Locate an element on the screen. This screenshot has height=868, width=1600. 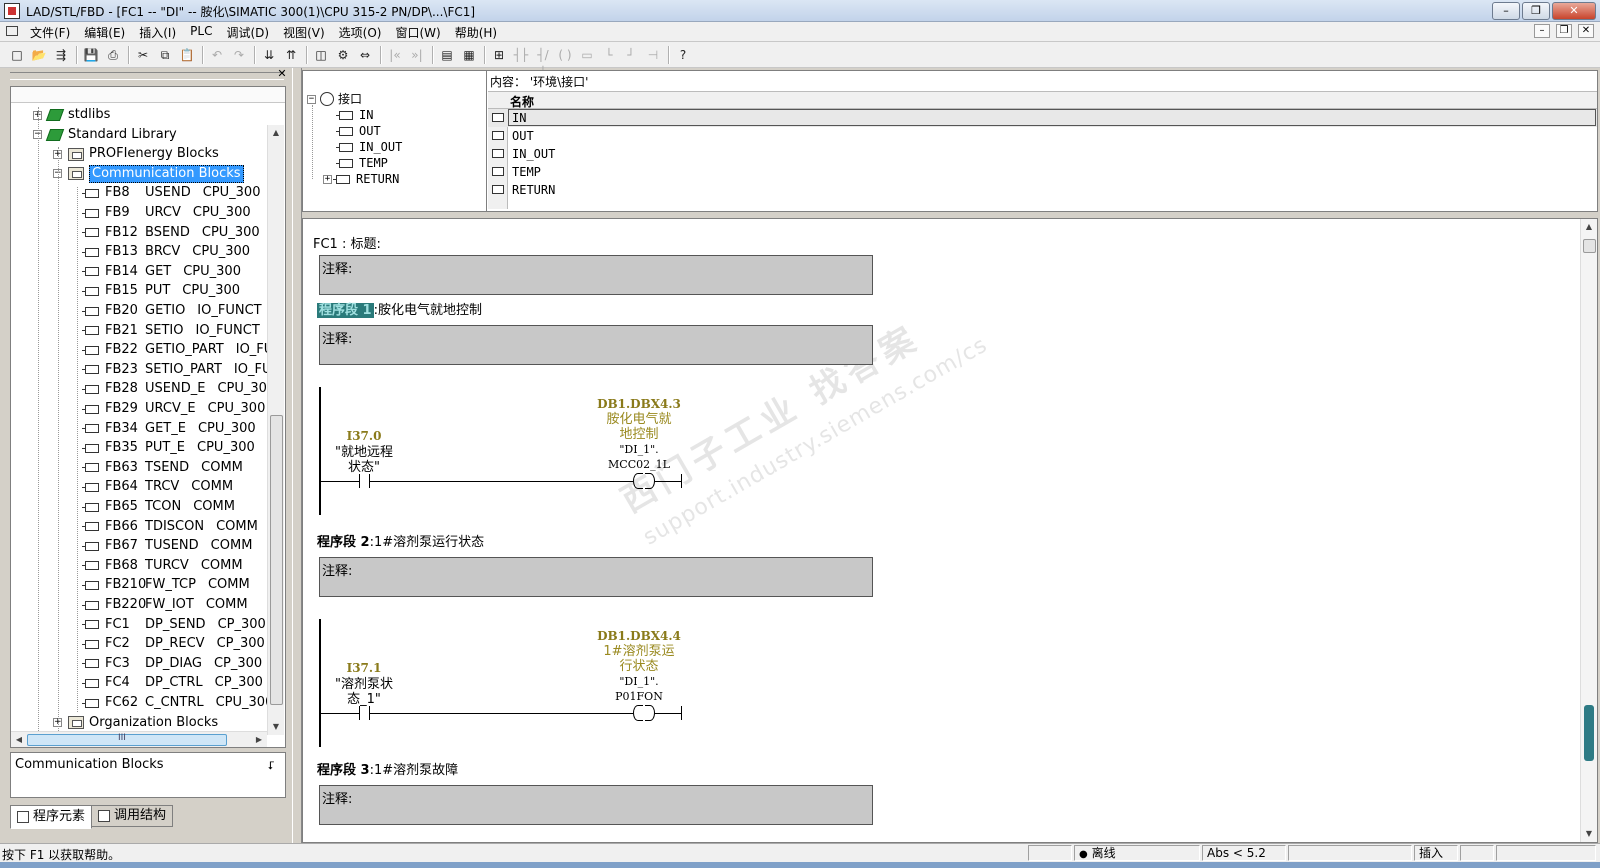
block-item: FB65 TCON COMM is located at coordinates (158, 507).